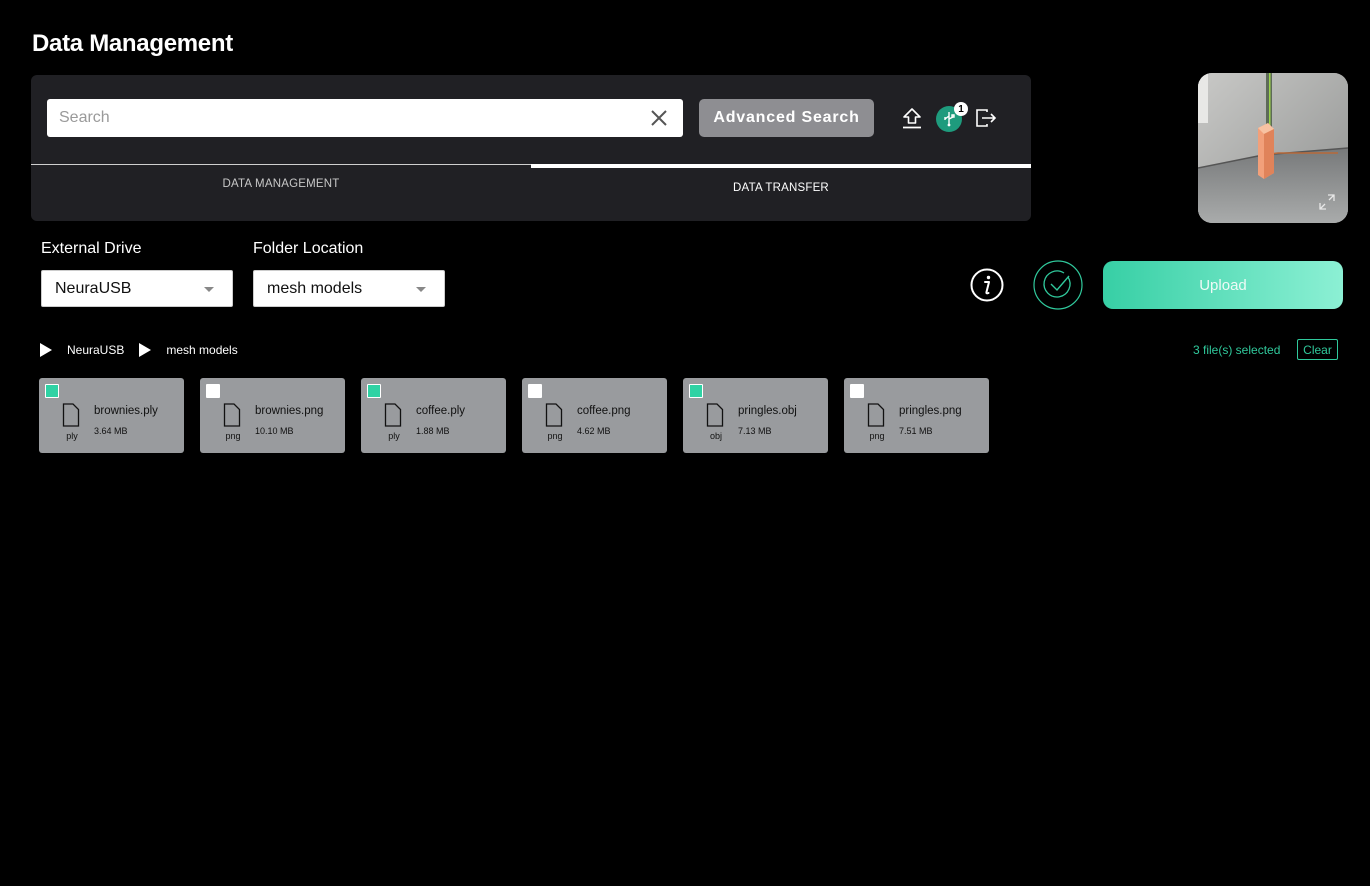  Describe the element at coordinates (91, 248) in the screenshot. I see `external-drive-label: External Drive` at that location.